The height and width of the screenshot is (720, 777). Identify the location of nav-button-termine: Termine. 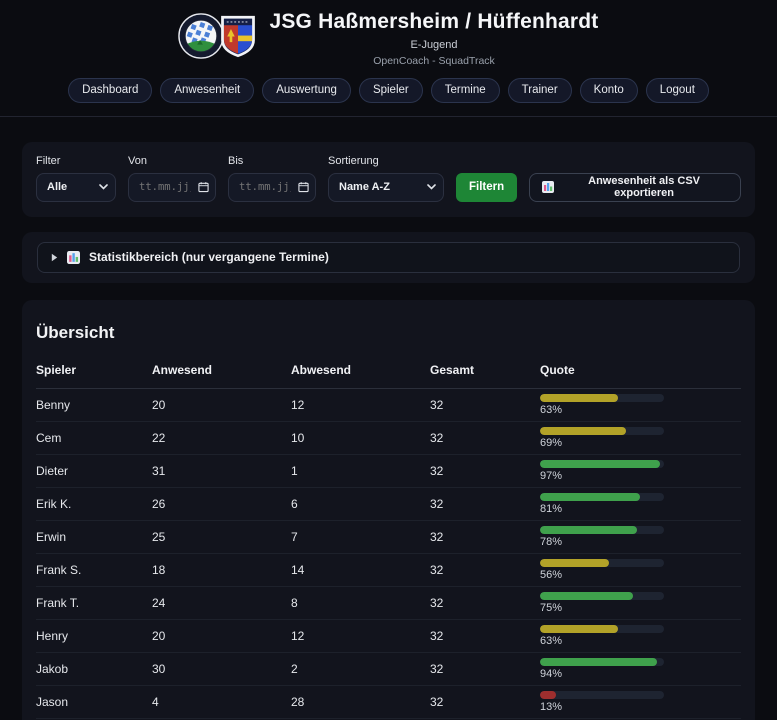
(465, 90).